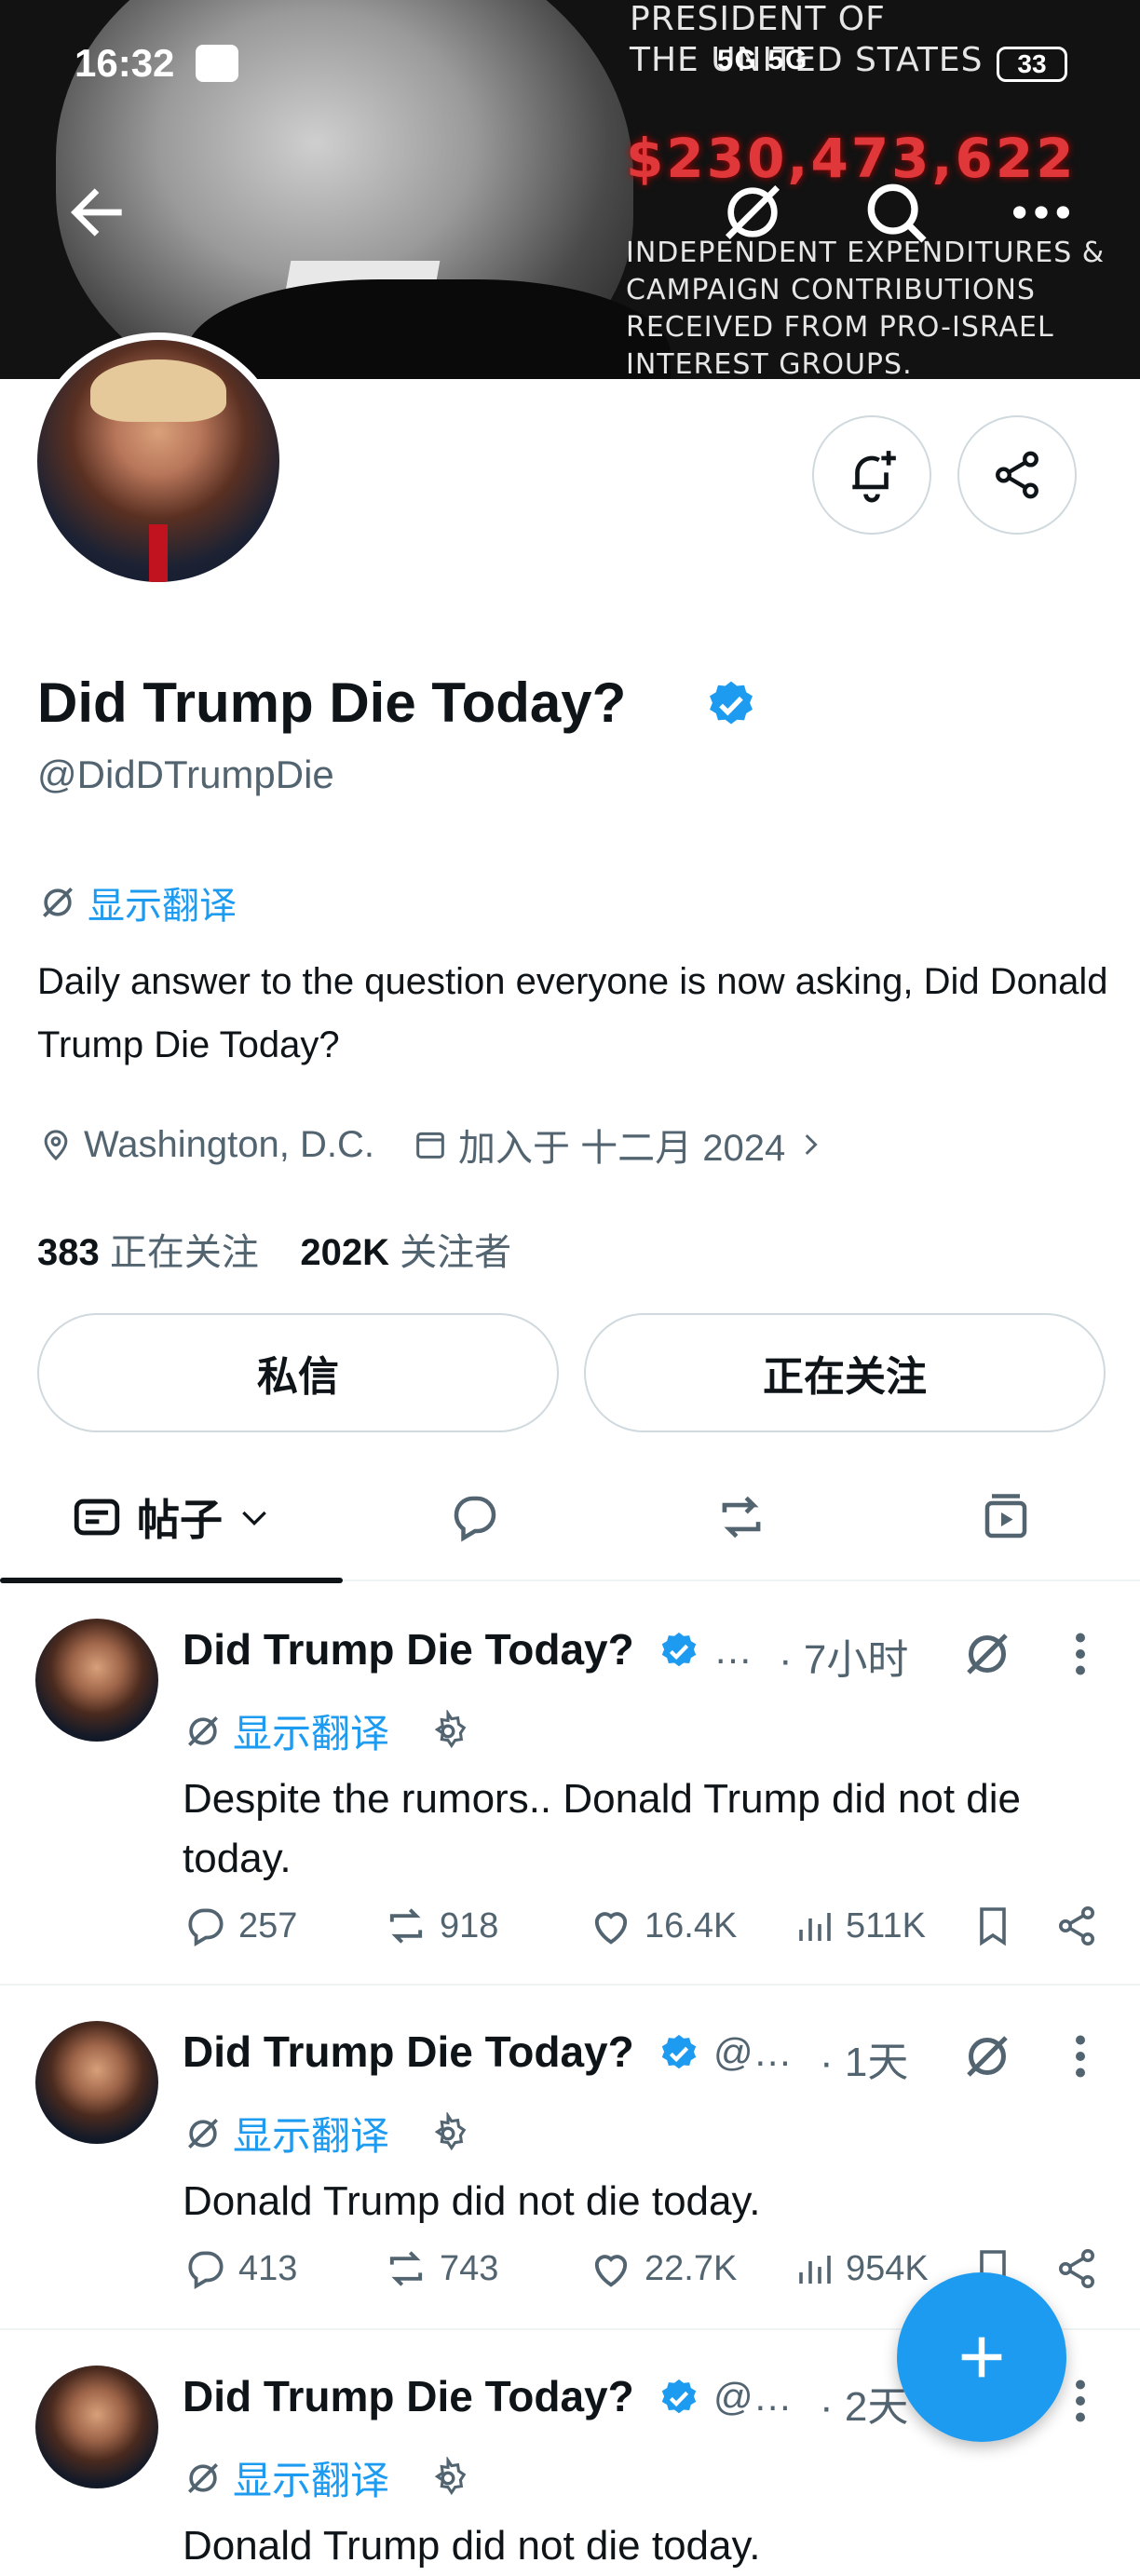  I want to click on notifications-button, so click(872, 475).